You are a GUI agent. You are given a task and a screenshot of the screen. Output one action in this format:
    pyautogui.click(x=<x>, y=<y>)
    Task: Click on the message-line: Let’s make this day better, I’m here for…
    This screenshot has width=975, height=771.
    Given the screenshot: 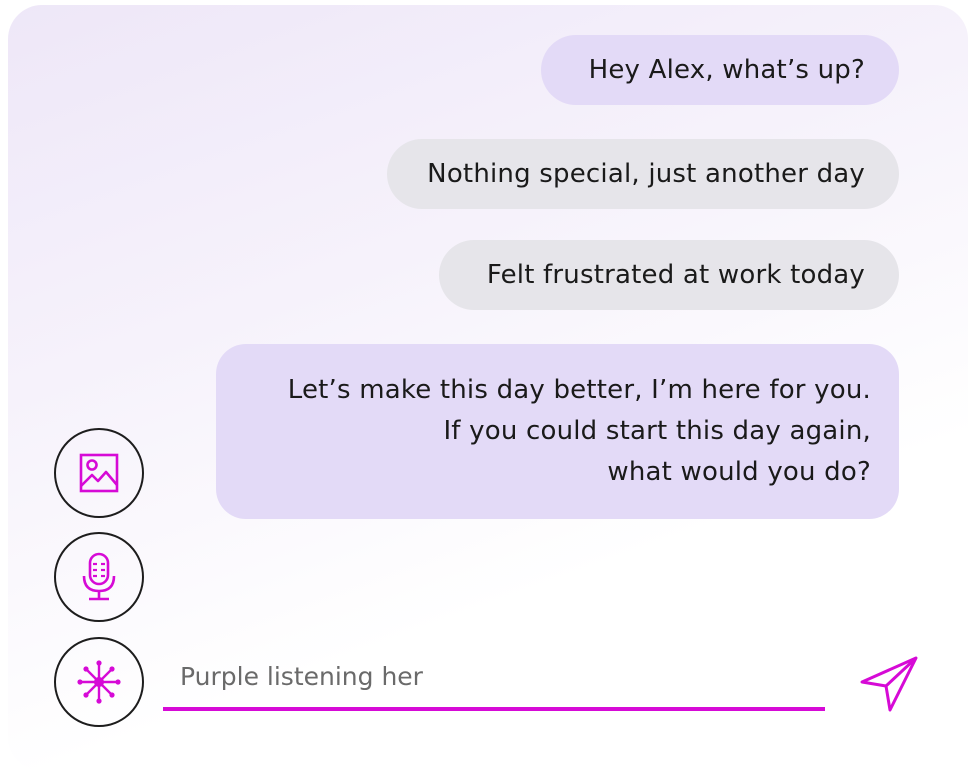 What is the action you would take?
    pyautogui.click(x=579, y=390)
    